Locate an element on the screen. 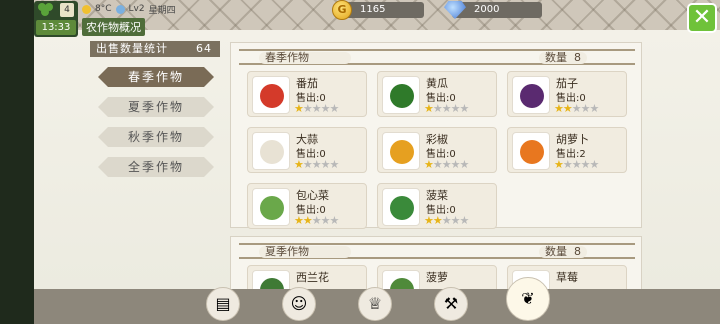  section-header: 春季作物 数量 8 is located at coordinates (437, 57).